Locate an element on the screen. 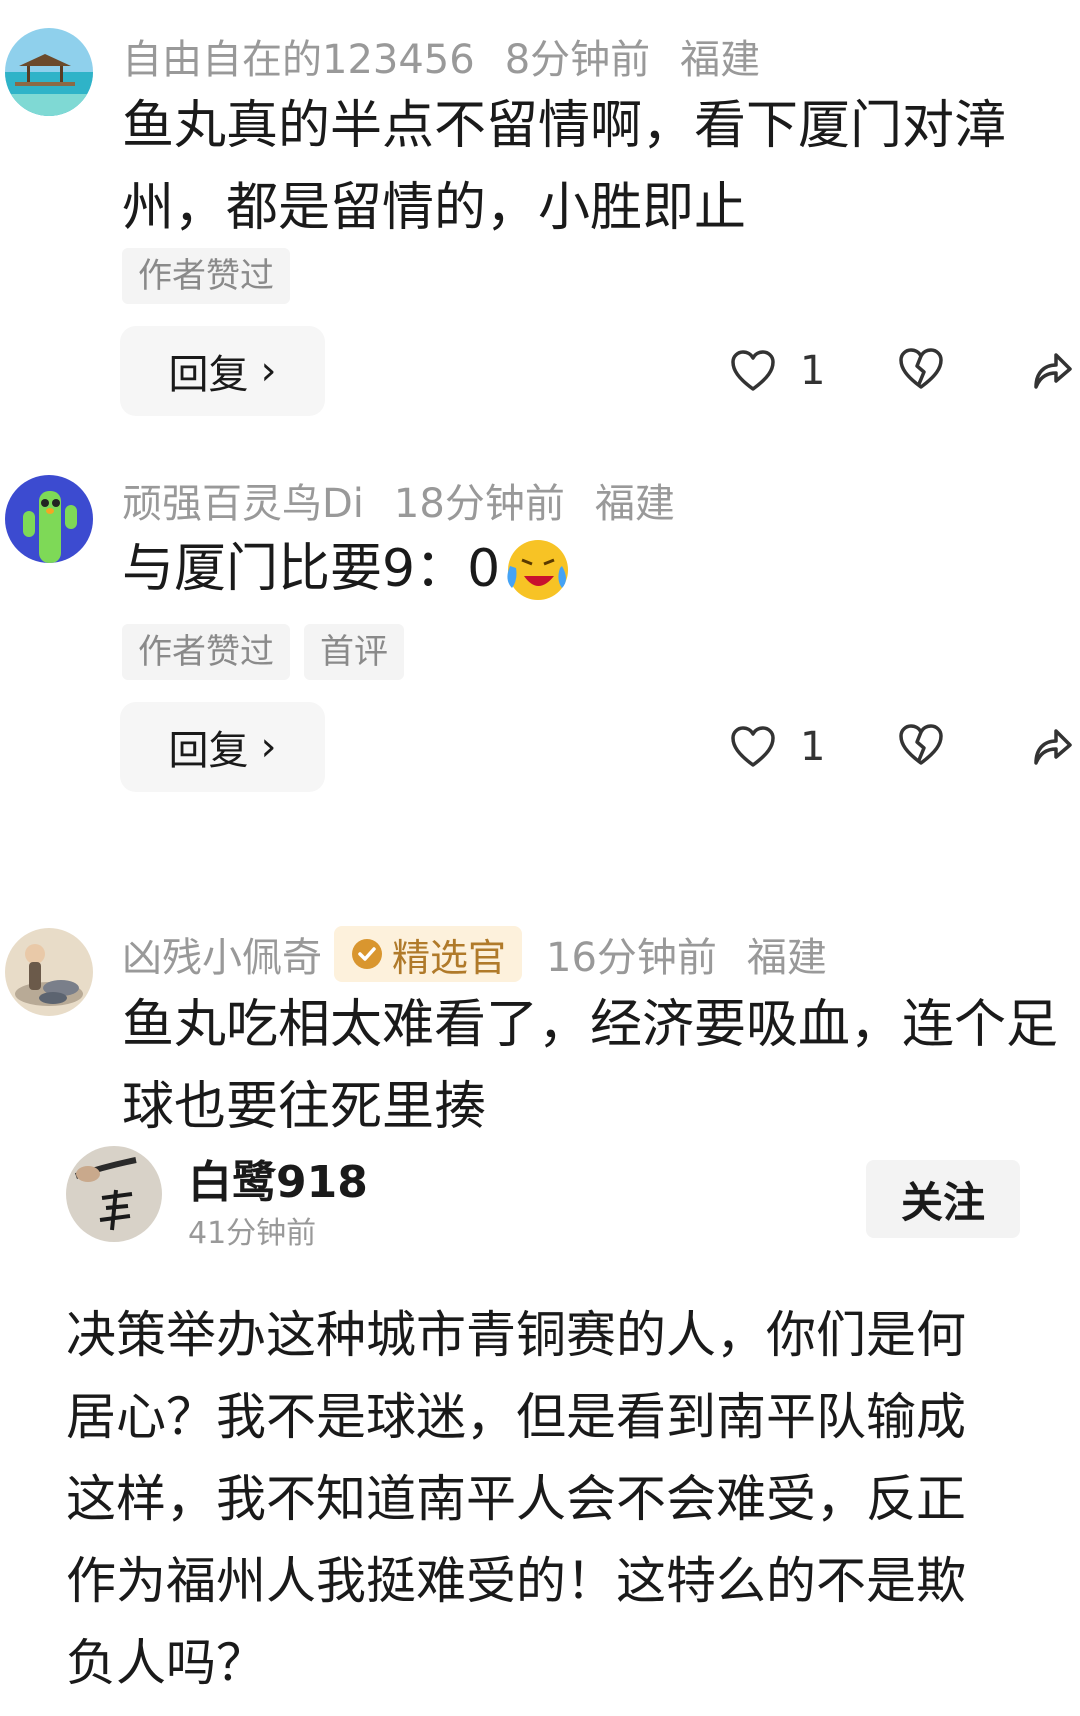 The image size is (1080, 1716). comment-tags: 作者赞过 is located at coordinates (206, 276).